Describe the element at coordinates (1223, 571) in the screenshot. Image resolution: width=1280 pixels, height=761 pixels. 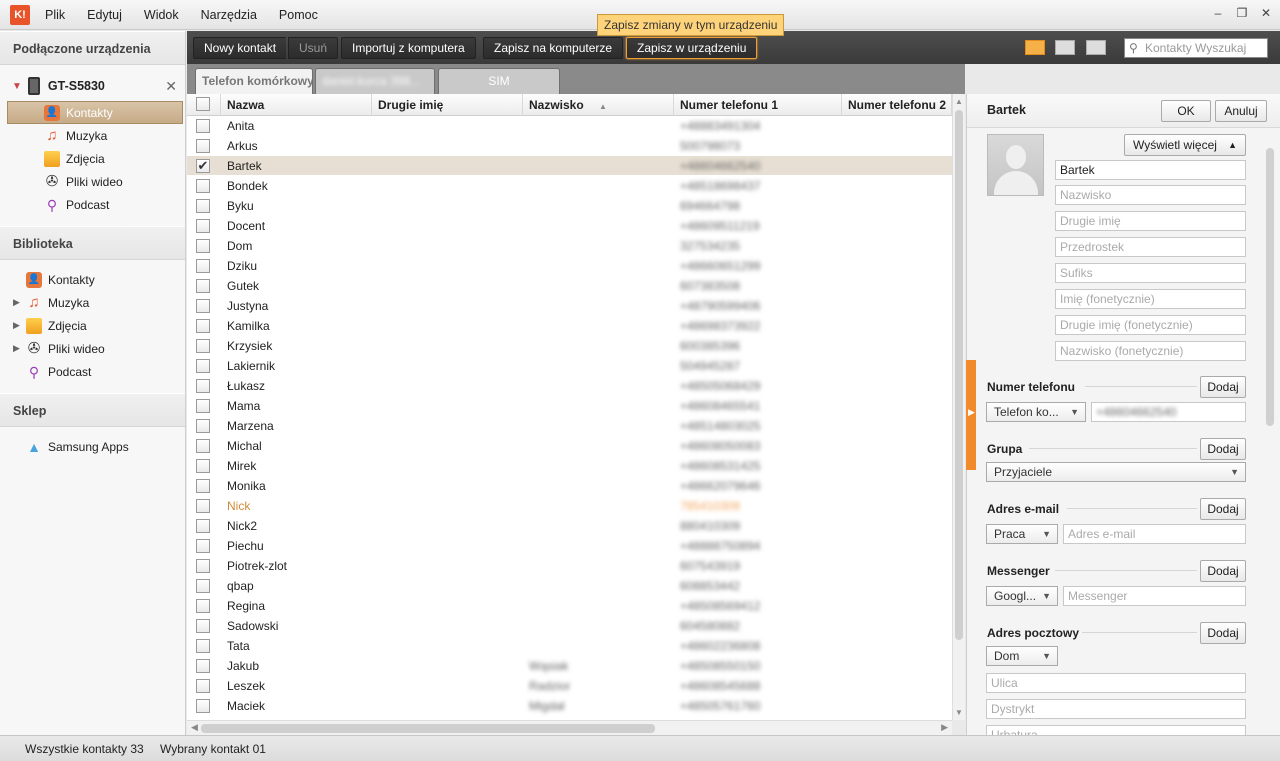
I see `add-messenger-button: Dodaj` at that location.